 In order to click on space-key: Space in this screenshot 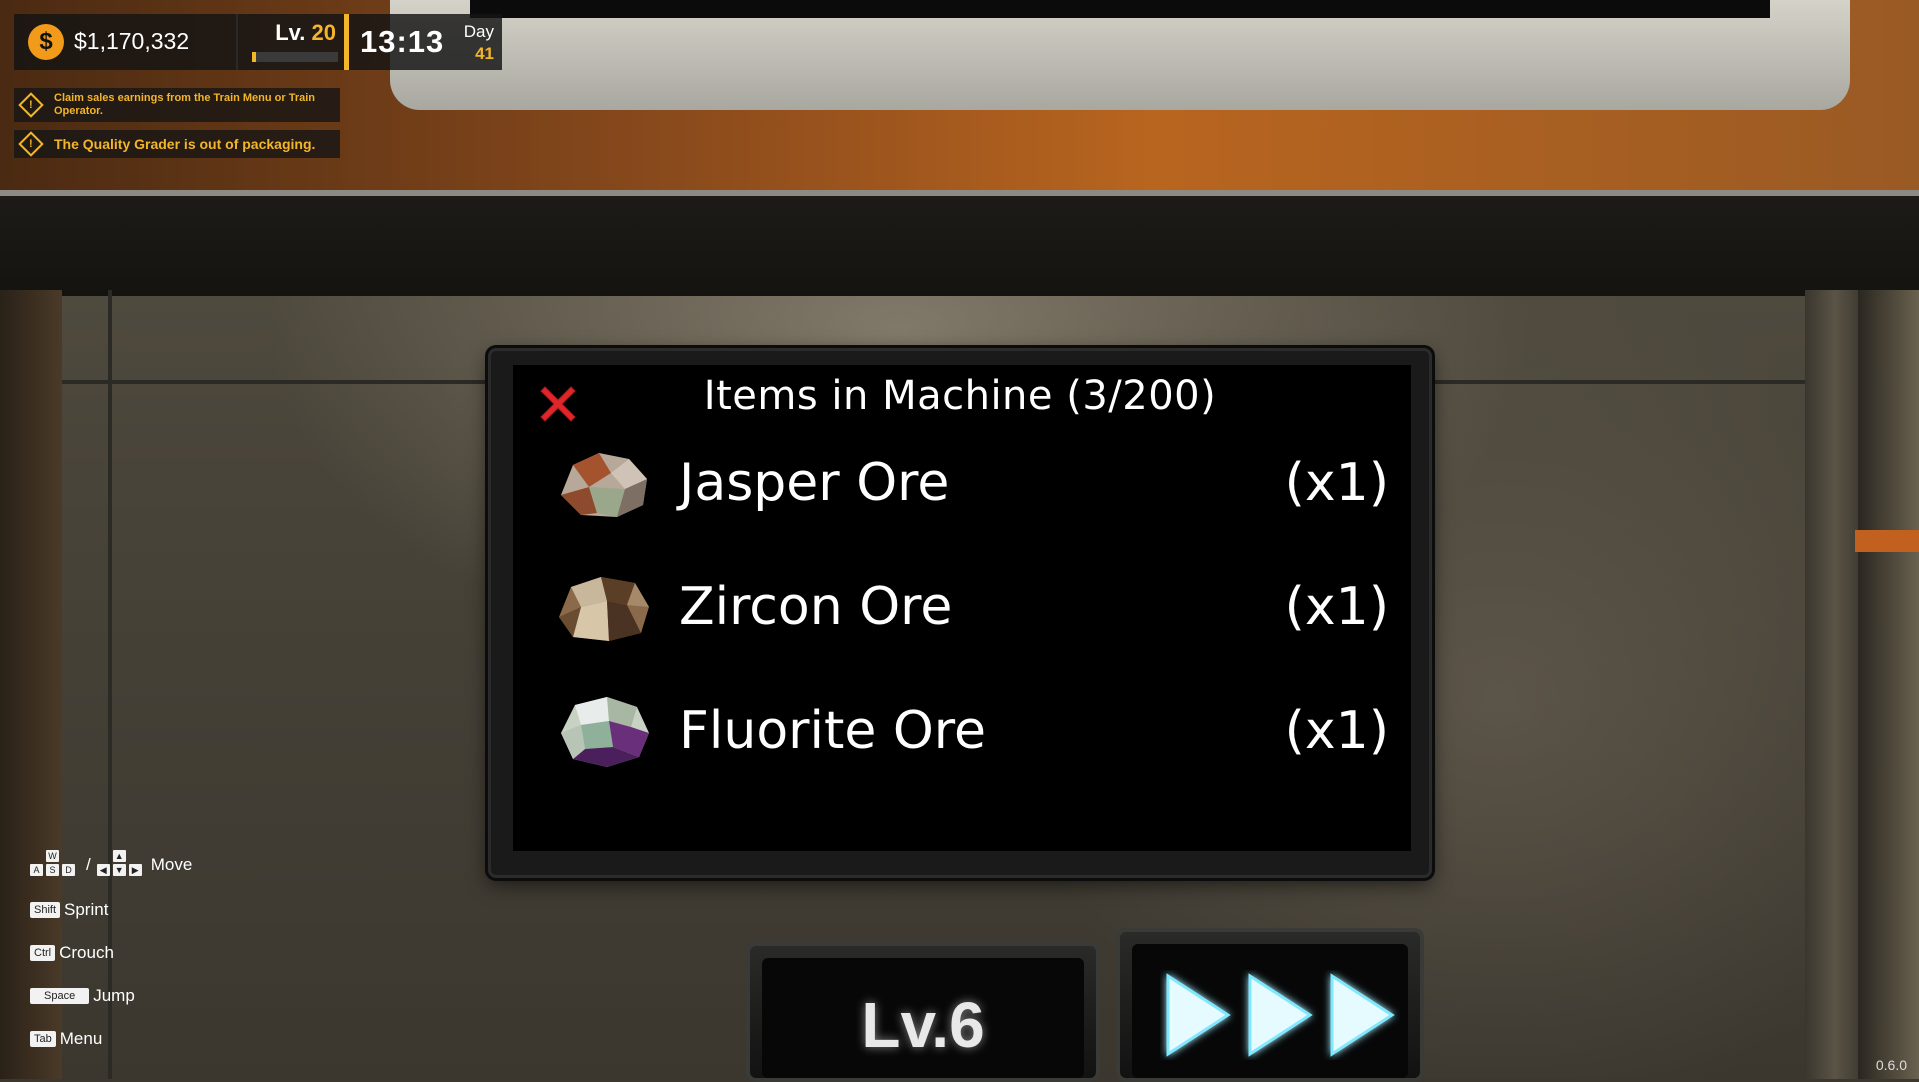, I will do `click(60, 996)`.